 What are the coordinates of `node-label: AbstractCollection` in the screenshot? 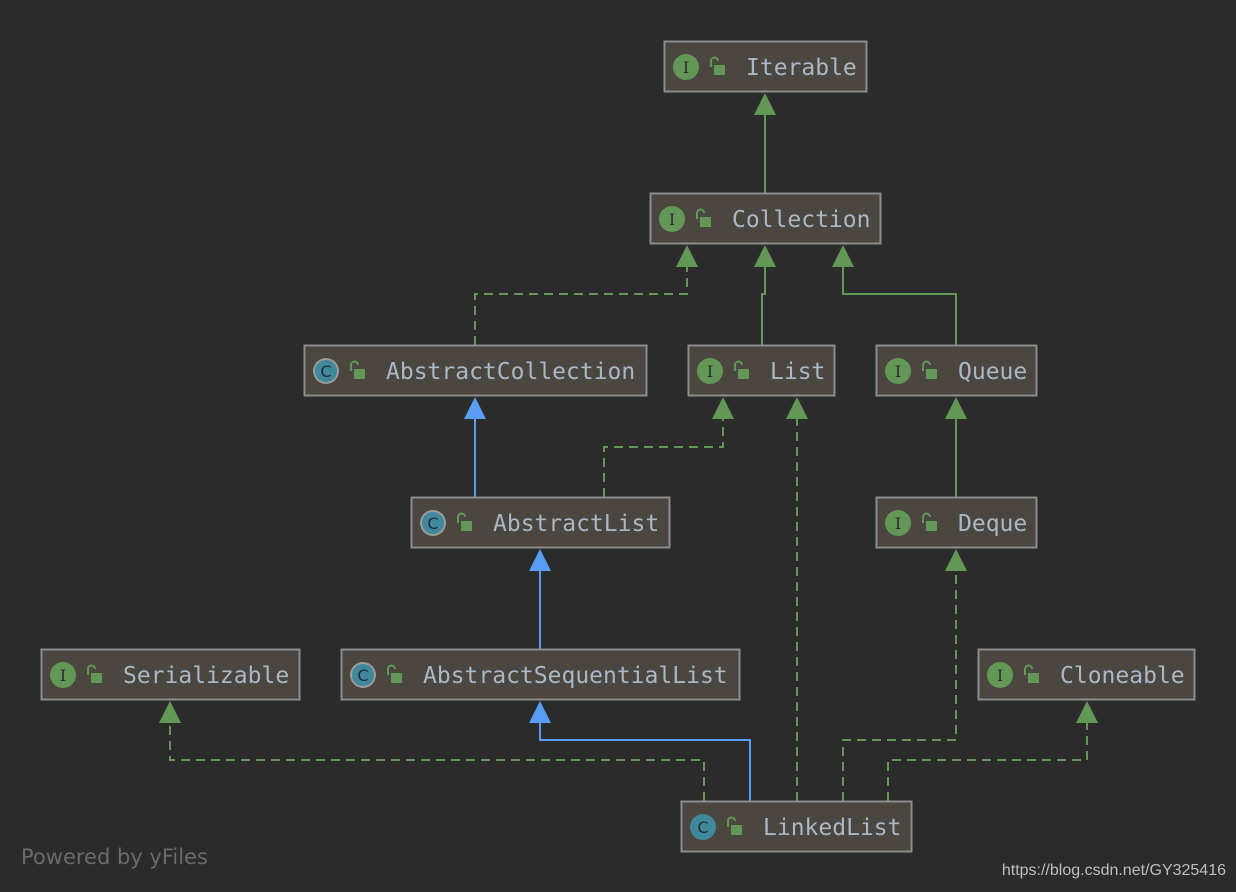 It's located at (510, 372).